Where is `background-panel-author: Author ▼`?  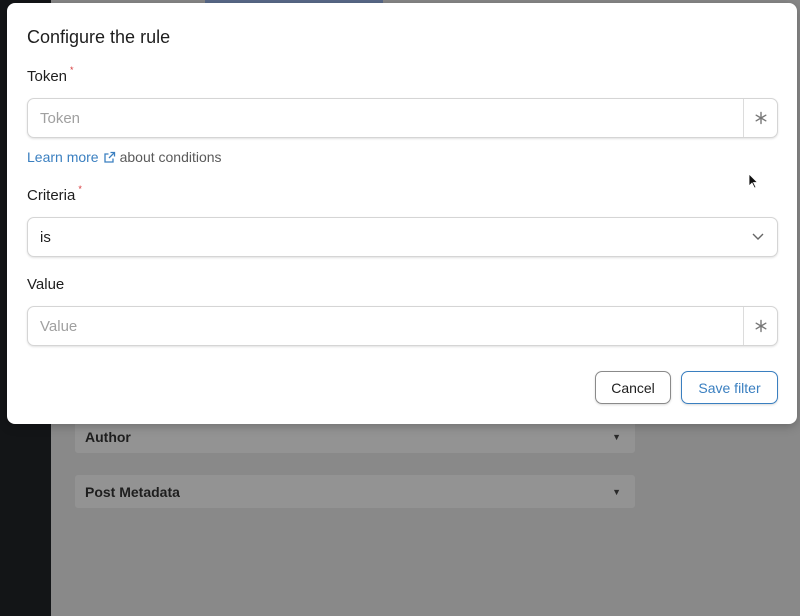
background-panel-author: Author ▼ is located at coordinates (355, 436).